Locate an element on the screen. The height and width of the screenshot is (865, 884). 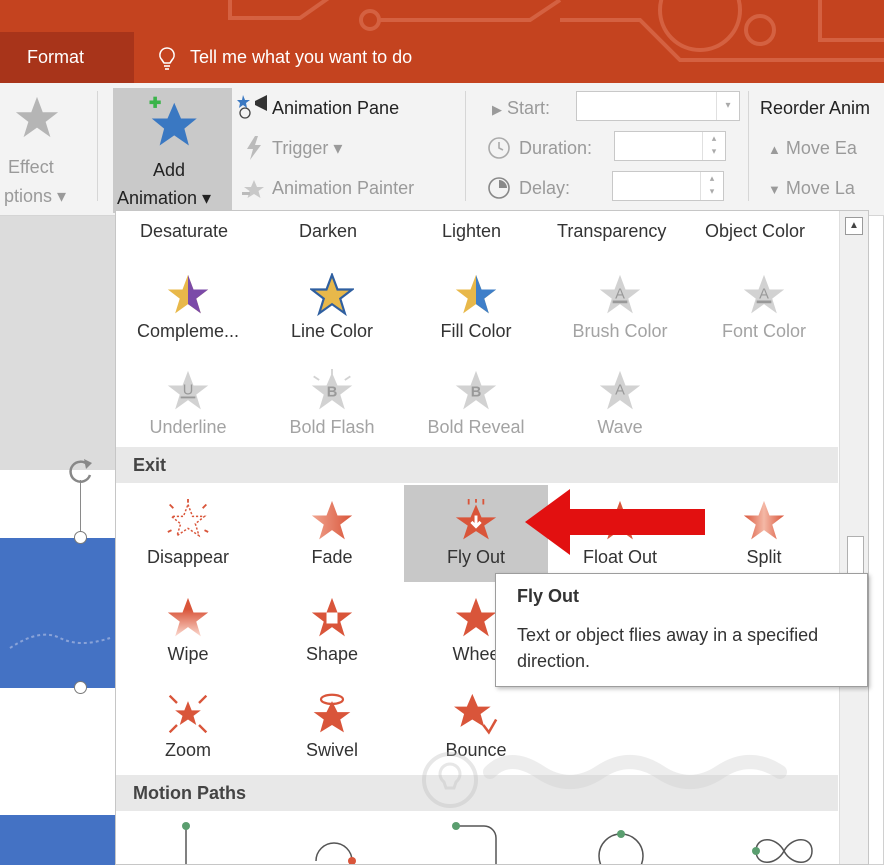
gallery-label: Desaturate is located at coordinates (184, 231).